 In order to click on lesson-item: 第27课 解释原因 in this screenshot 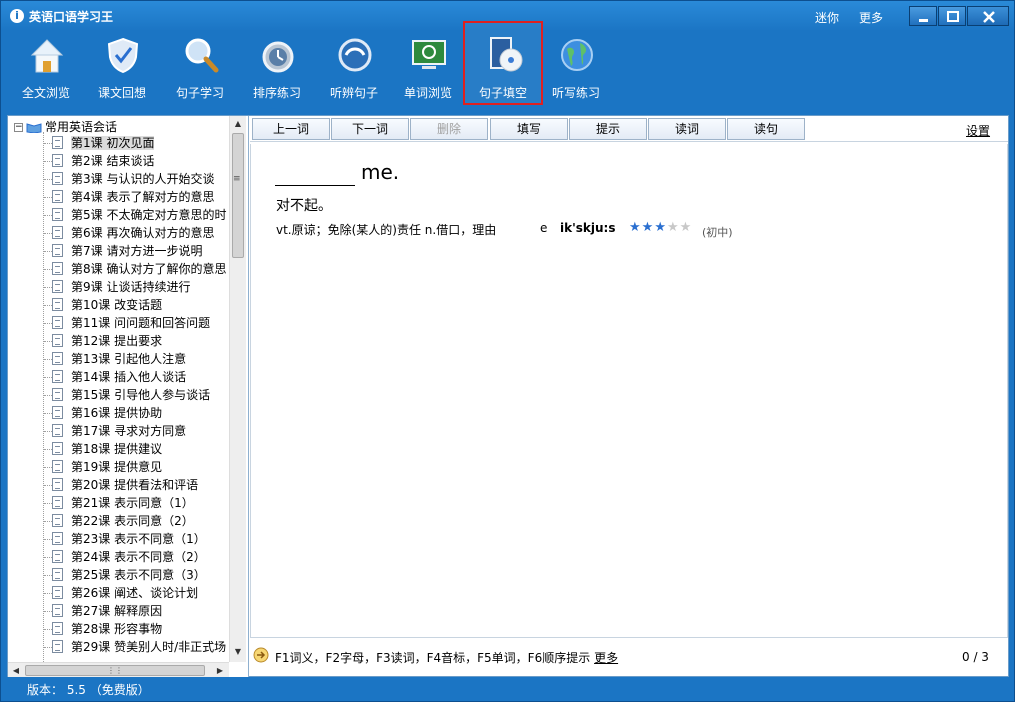, I will do `click(107, 611)`.